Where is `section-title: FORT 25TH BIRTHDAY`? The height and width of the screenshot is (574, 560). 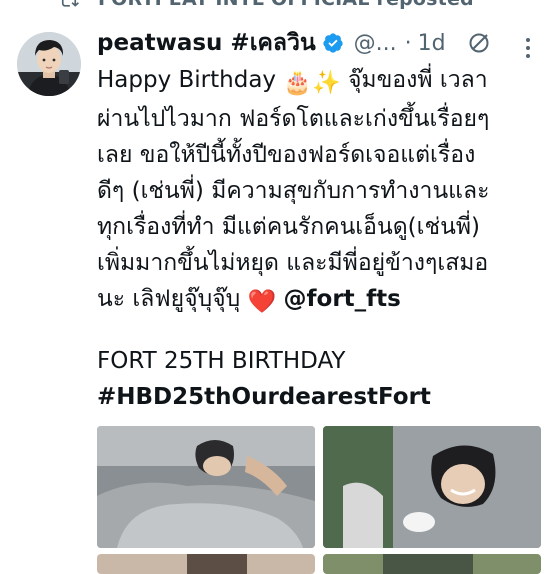 section-title: FORT 25TH BIRTHDAY is located at coordinates (221, 361).